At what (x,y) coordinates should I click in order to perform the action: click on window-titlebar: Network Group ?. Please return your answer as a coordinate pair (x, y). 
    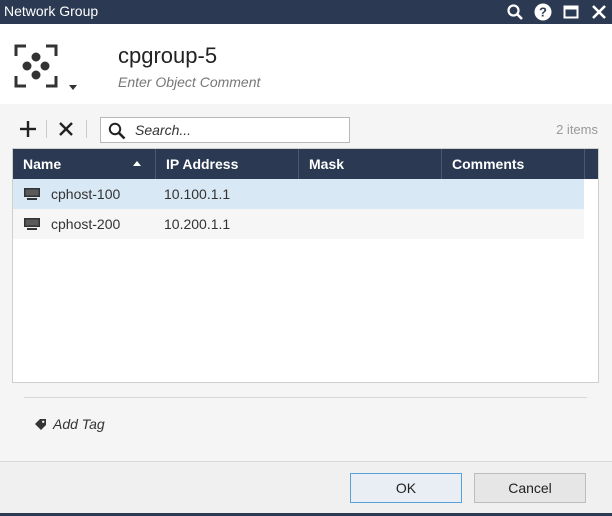
    Looking at the image, I should click on (306, 12).